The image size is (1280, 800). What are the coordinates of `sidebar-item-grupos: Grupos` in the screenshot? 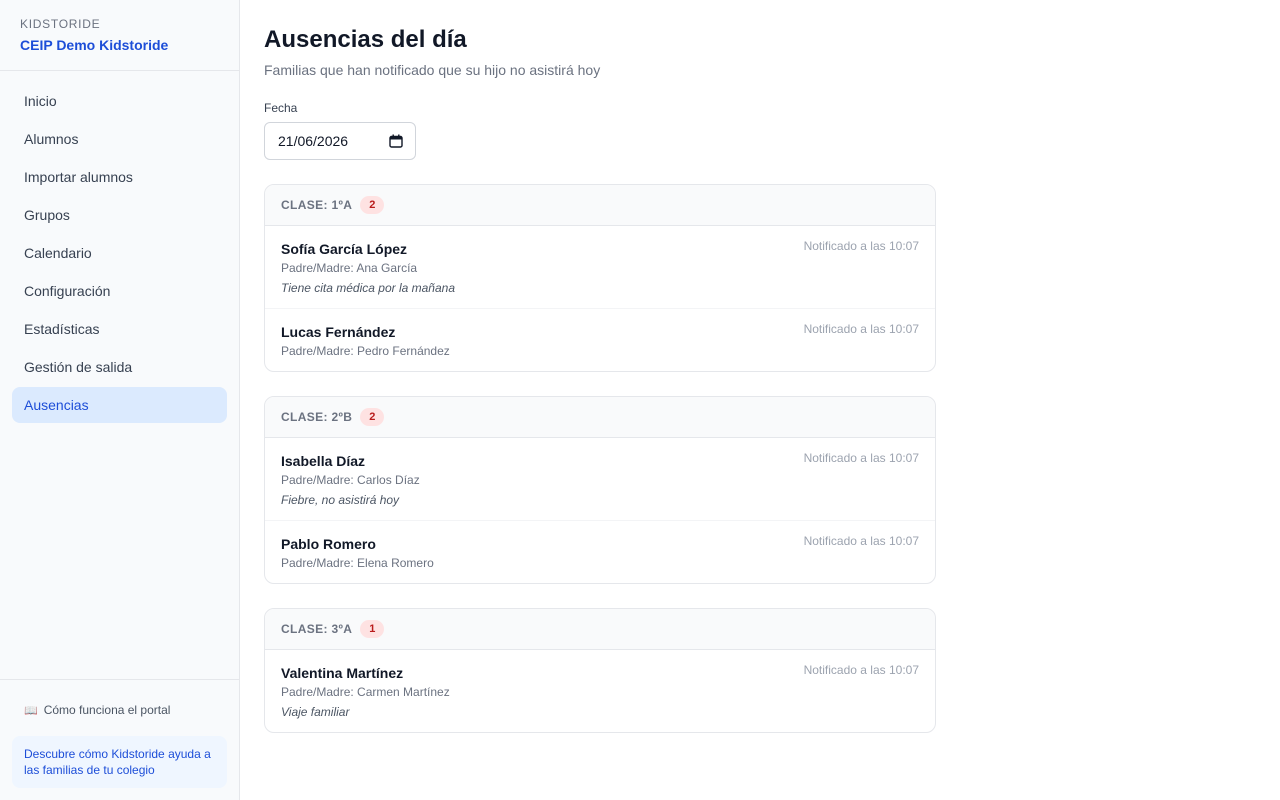 It's located at (119, 215).